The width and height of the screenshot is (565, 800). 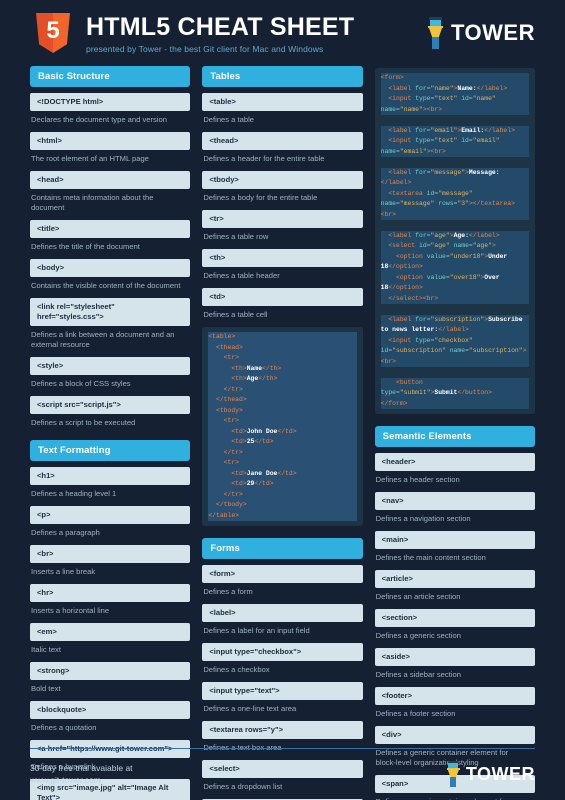 What do you see at coordinates (405, 266) in the screenshot?
I see `code-token-tag: </option>` at bounding box center [405, 266].